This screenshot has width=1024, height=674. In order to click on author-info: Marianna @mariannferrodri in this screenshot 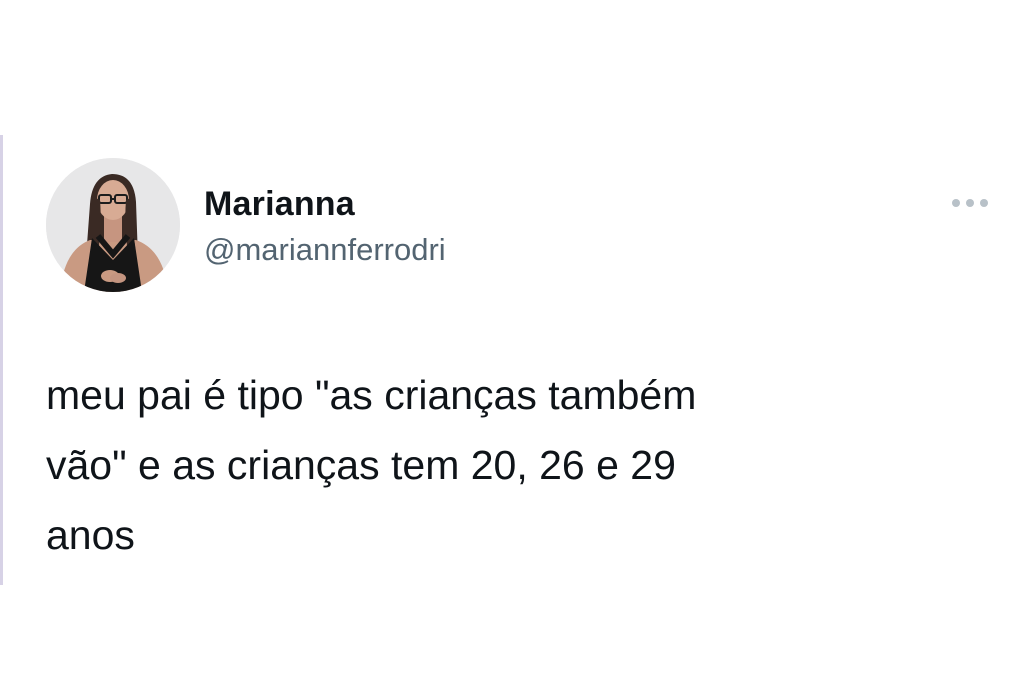, I will do `click(325, 227)`.